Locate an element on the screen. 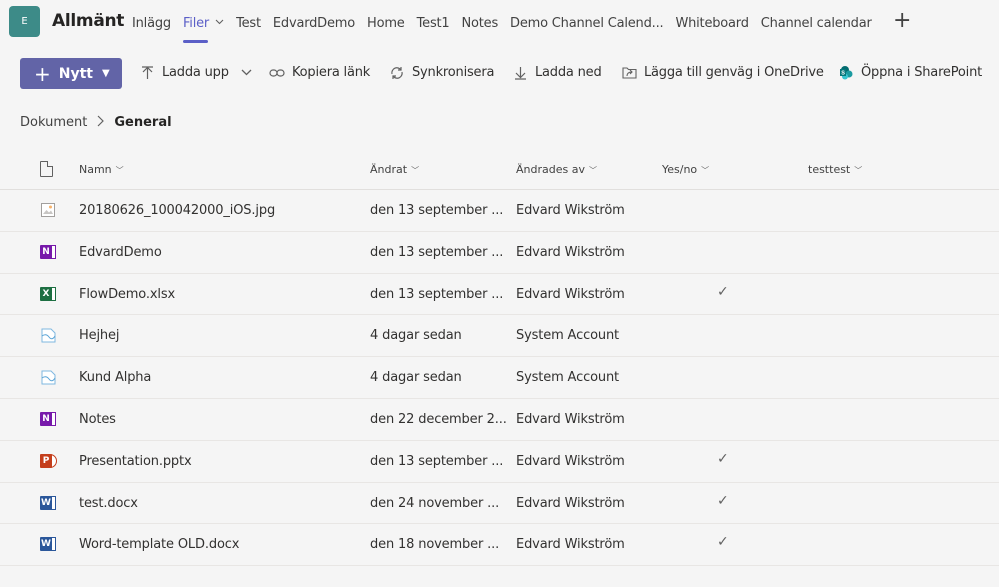 The image size is (999, 587). file-name: Kund Alpha is located at coordinates (115, 377).